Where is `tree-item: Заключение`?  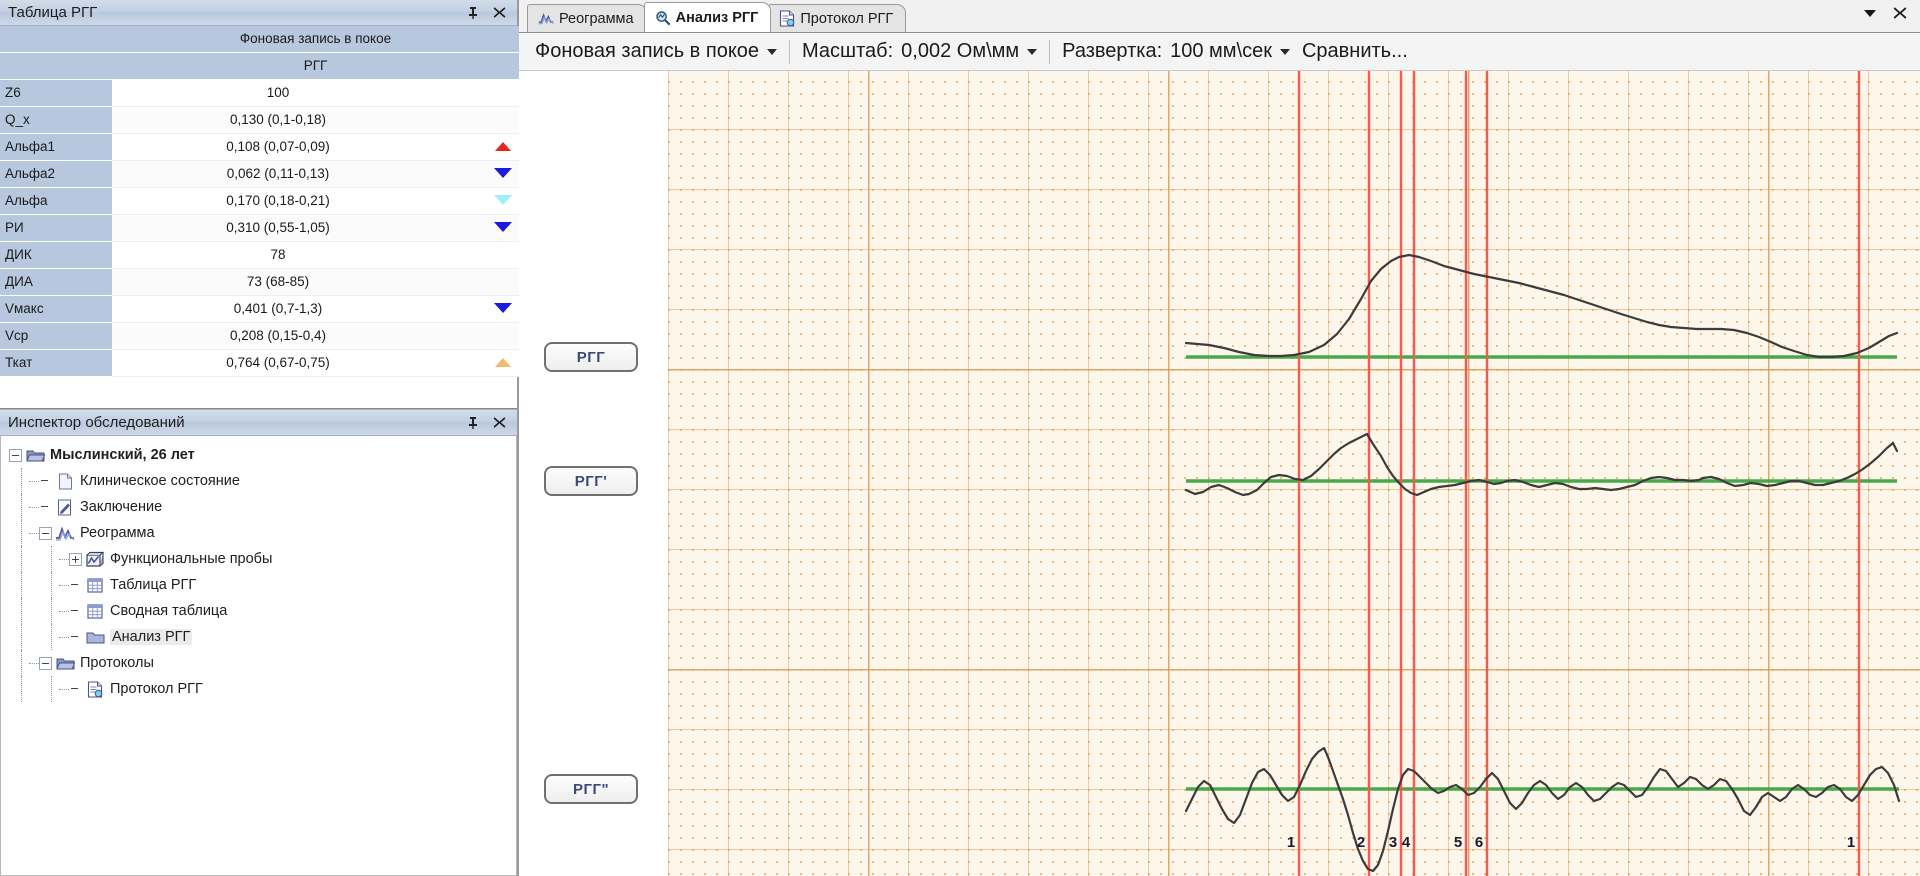
tree-item: Заключение is located at coordinates (262, 507).